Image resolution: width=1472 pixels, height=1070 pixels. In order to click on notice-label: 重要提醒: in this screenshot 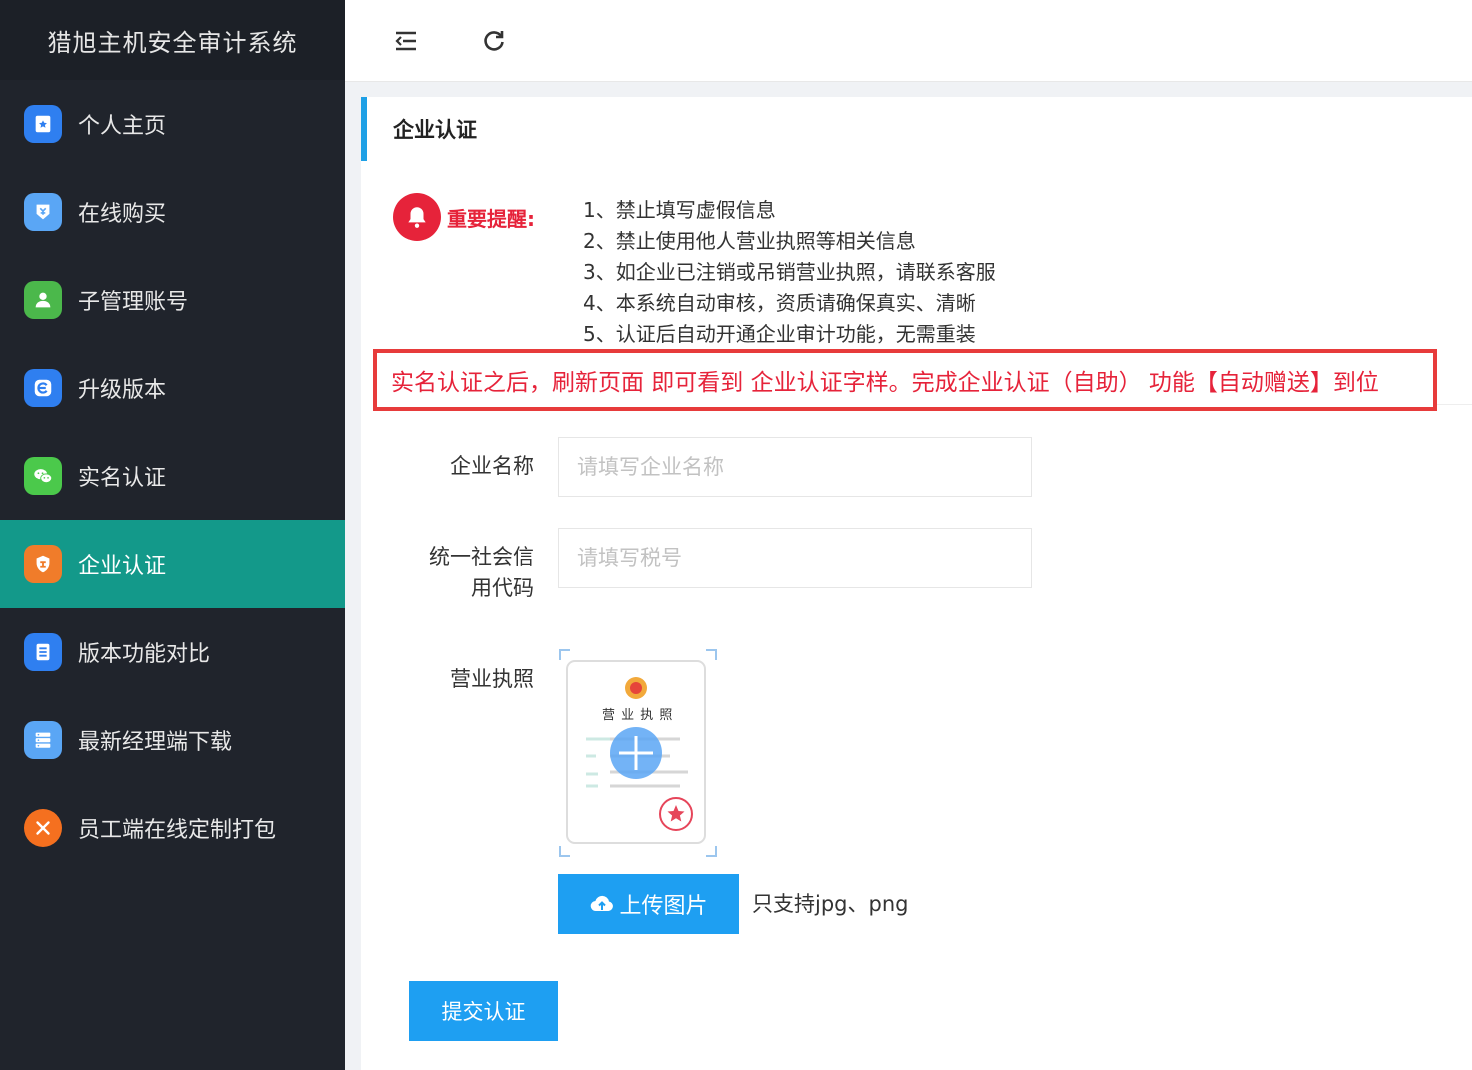, I will do `click(491, 219)`.